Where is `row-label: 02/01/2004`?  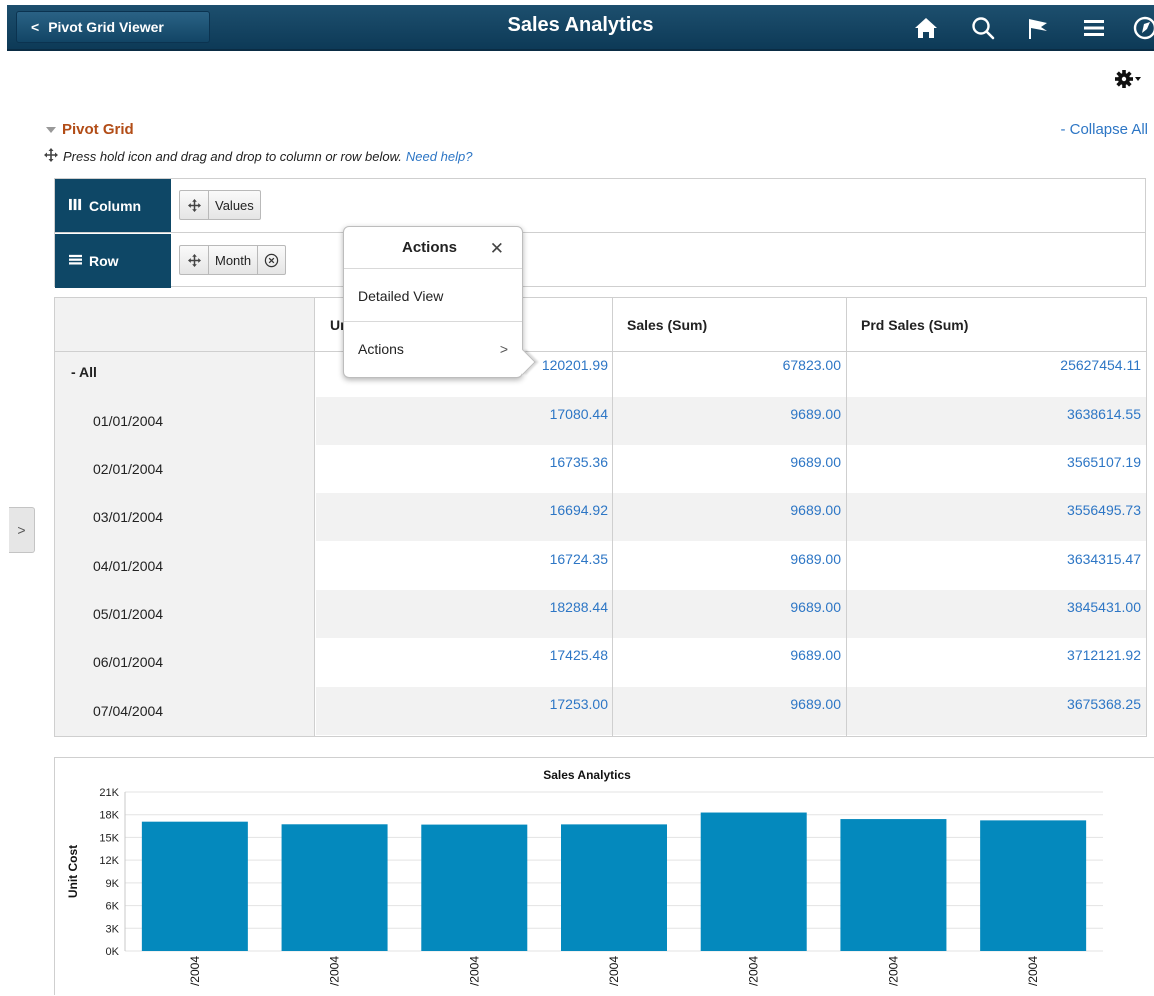
row-label: 02/01/2004 is located at coordinates (128, 469).